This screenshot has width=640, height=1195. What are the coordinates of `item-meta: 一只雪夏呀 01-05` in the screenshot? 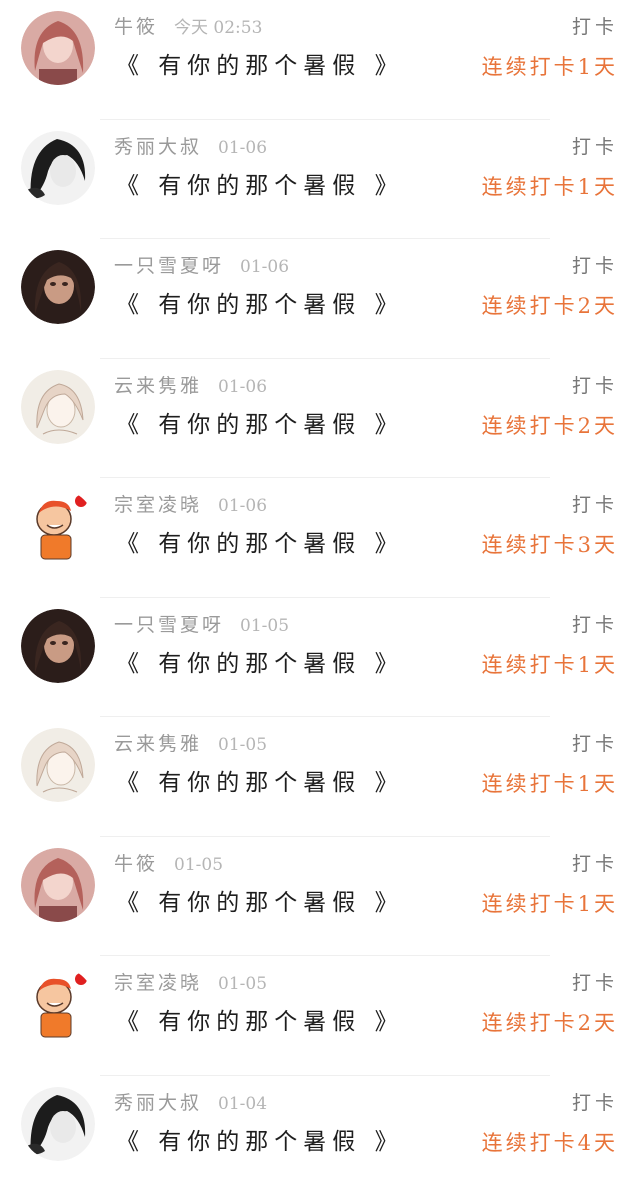 It's located at (201, 625).